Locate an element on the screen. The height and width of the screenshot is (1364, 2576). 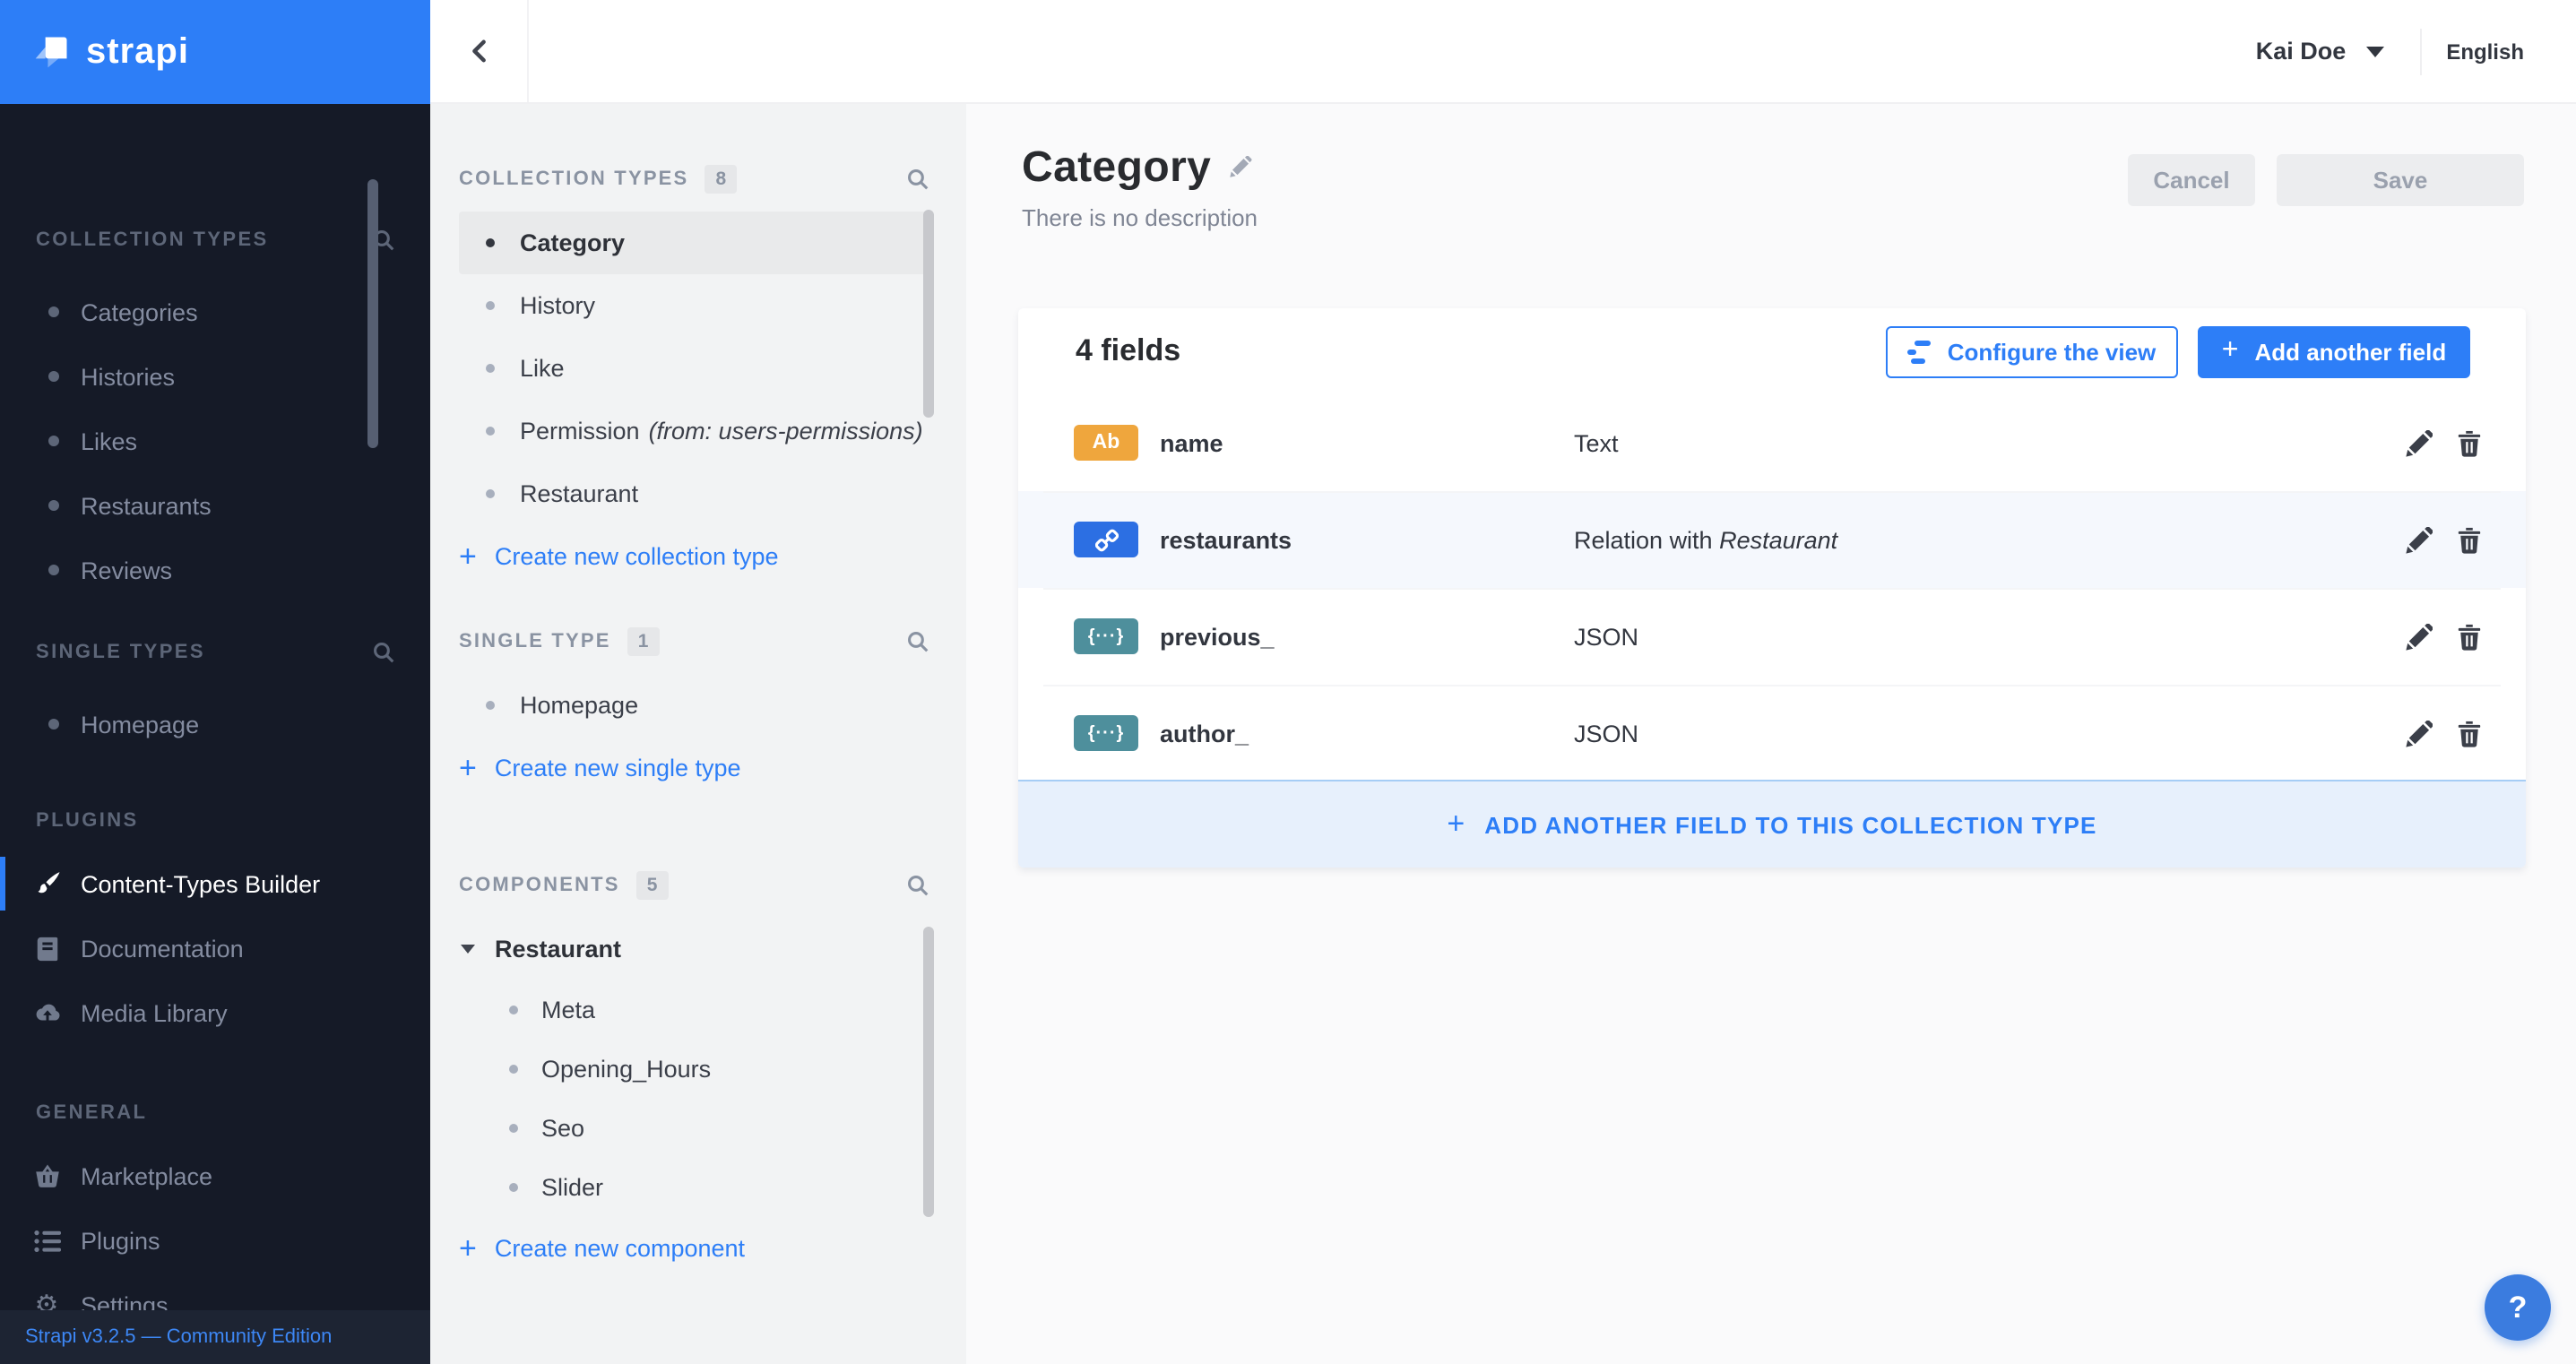
component-group-restaurant: Restaurant is located at coordinates (698, 949).